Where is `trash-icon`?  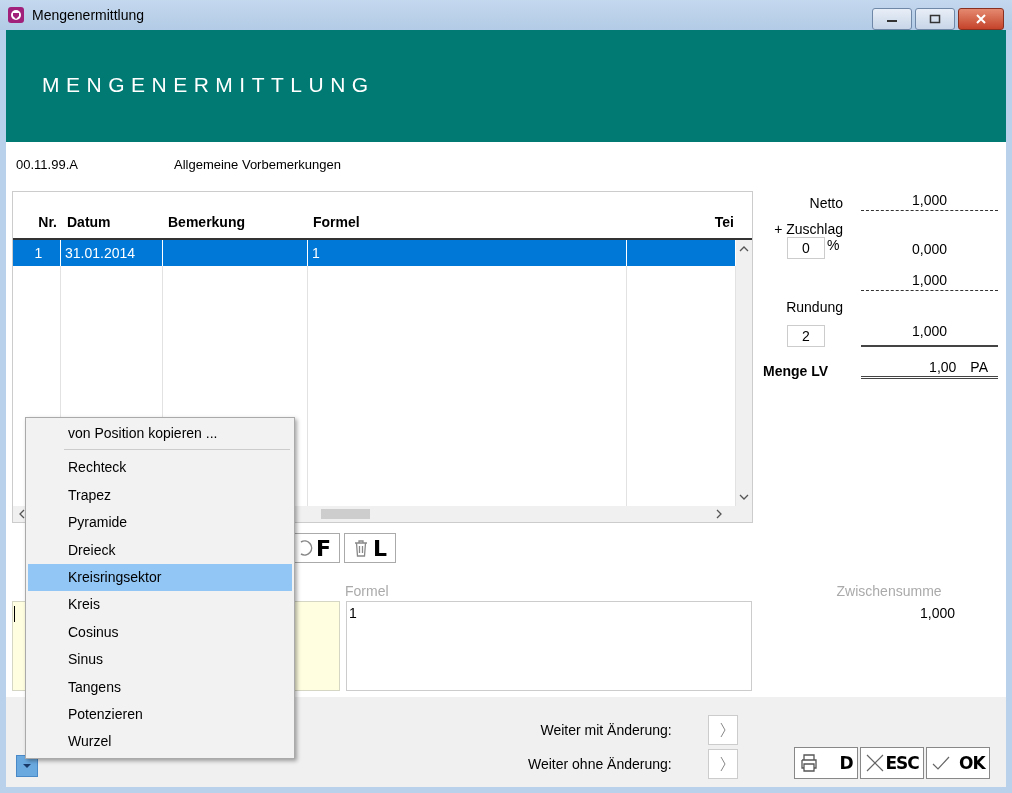 trash-icon is located at coordinates (361, 548).